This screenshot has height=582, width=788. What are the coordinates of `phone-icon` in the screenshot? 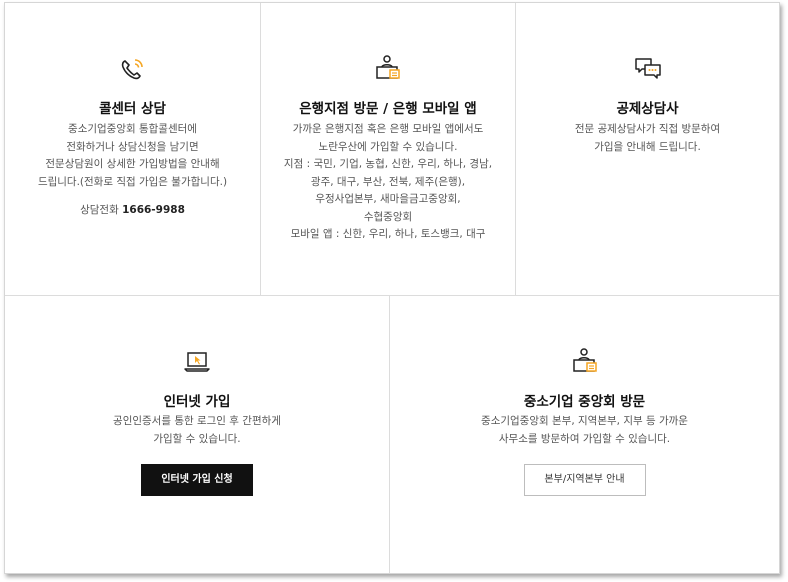 It's located at (132, 69).